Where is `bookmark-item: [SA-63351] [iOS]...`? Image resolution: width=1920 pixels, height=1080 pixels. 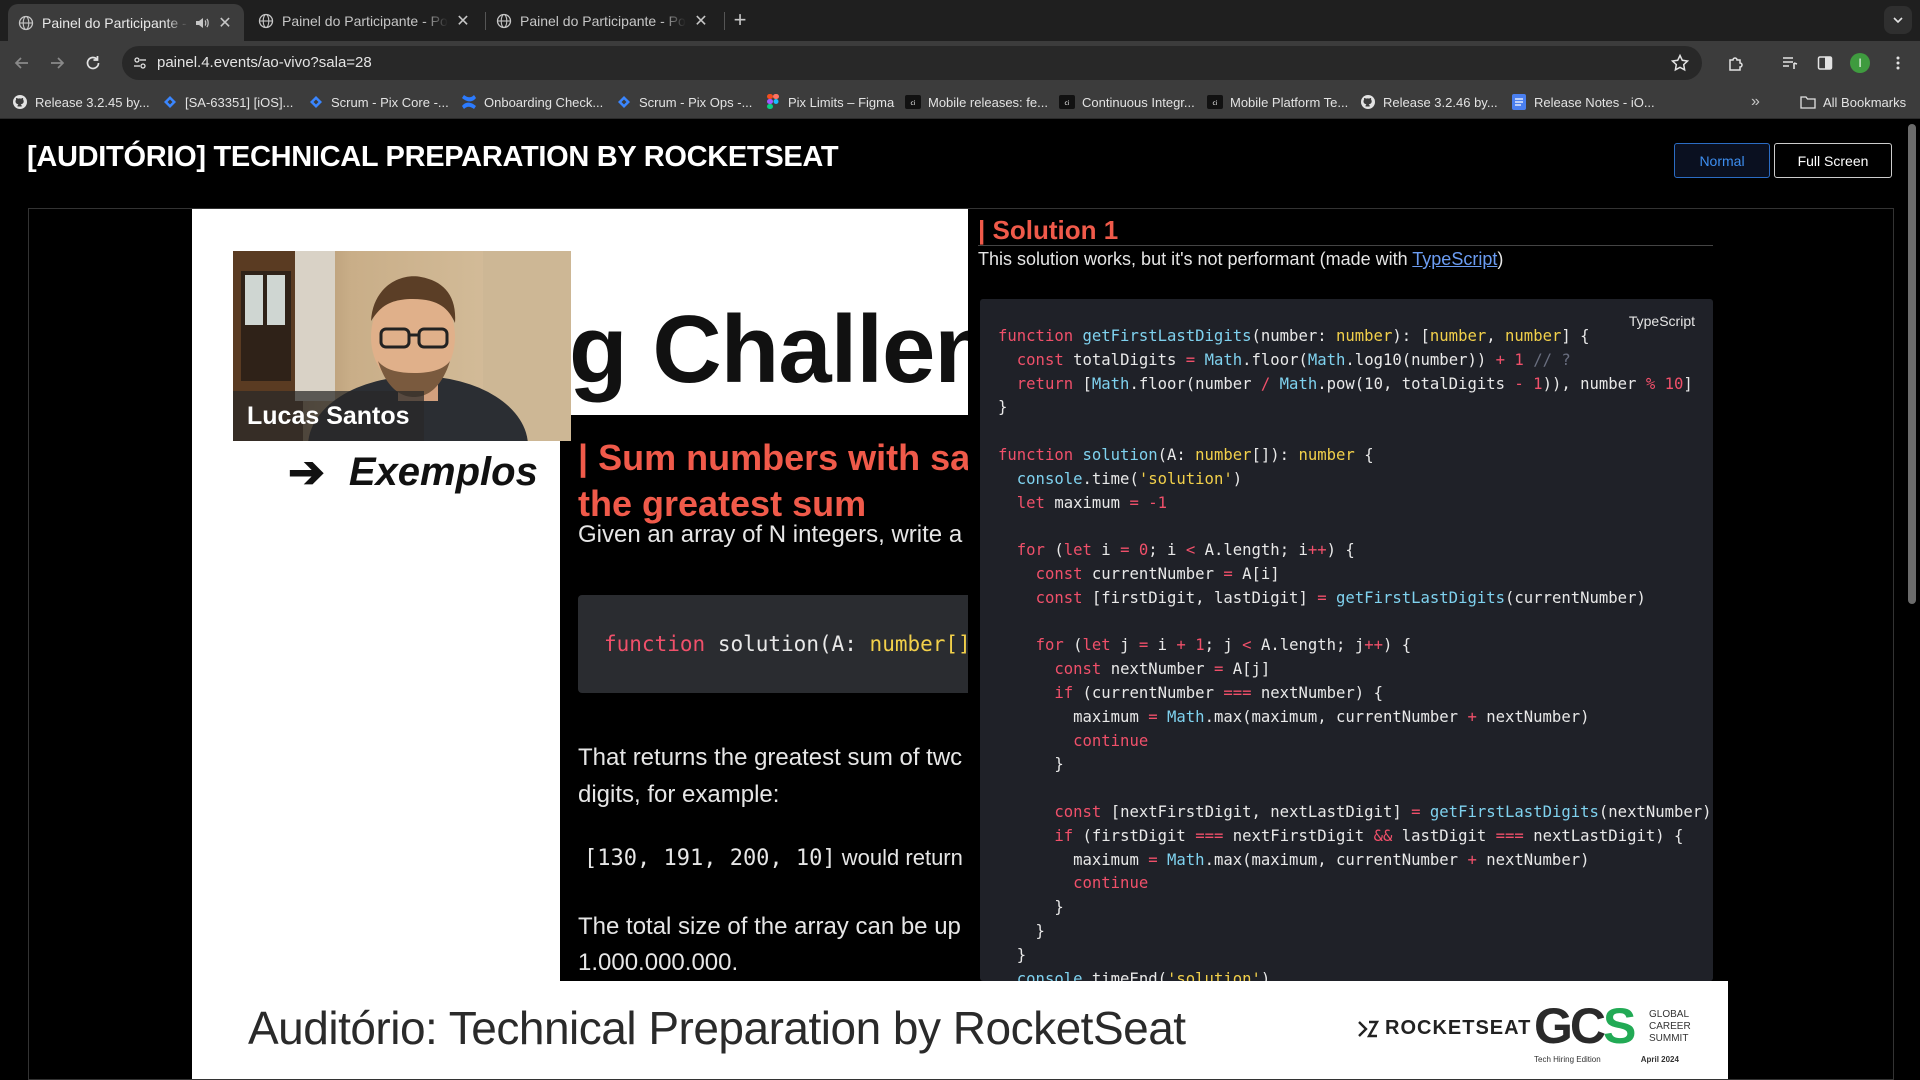
bookmark-item: [SA-63351] [iOS]... is located at coordinates (227, 102).